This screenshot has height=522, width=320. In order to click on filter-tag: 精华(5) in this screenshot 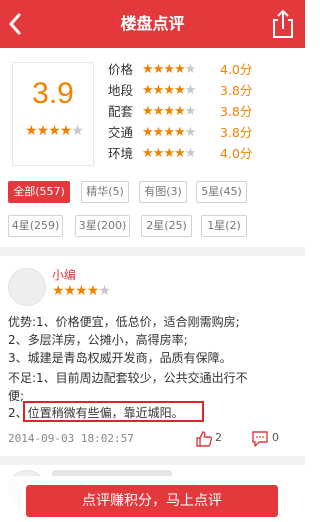, I will do `click(105, 192)`.